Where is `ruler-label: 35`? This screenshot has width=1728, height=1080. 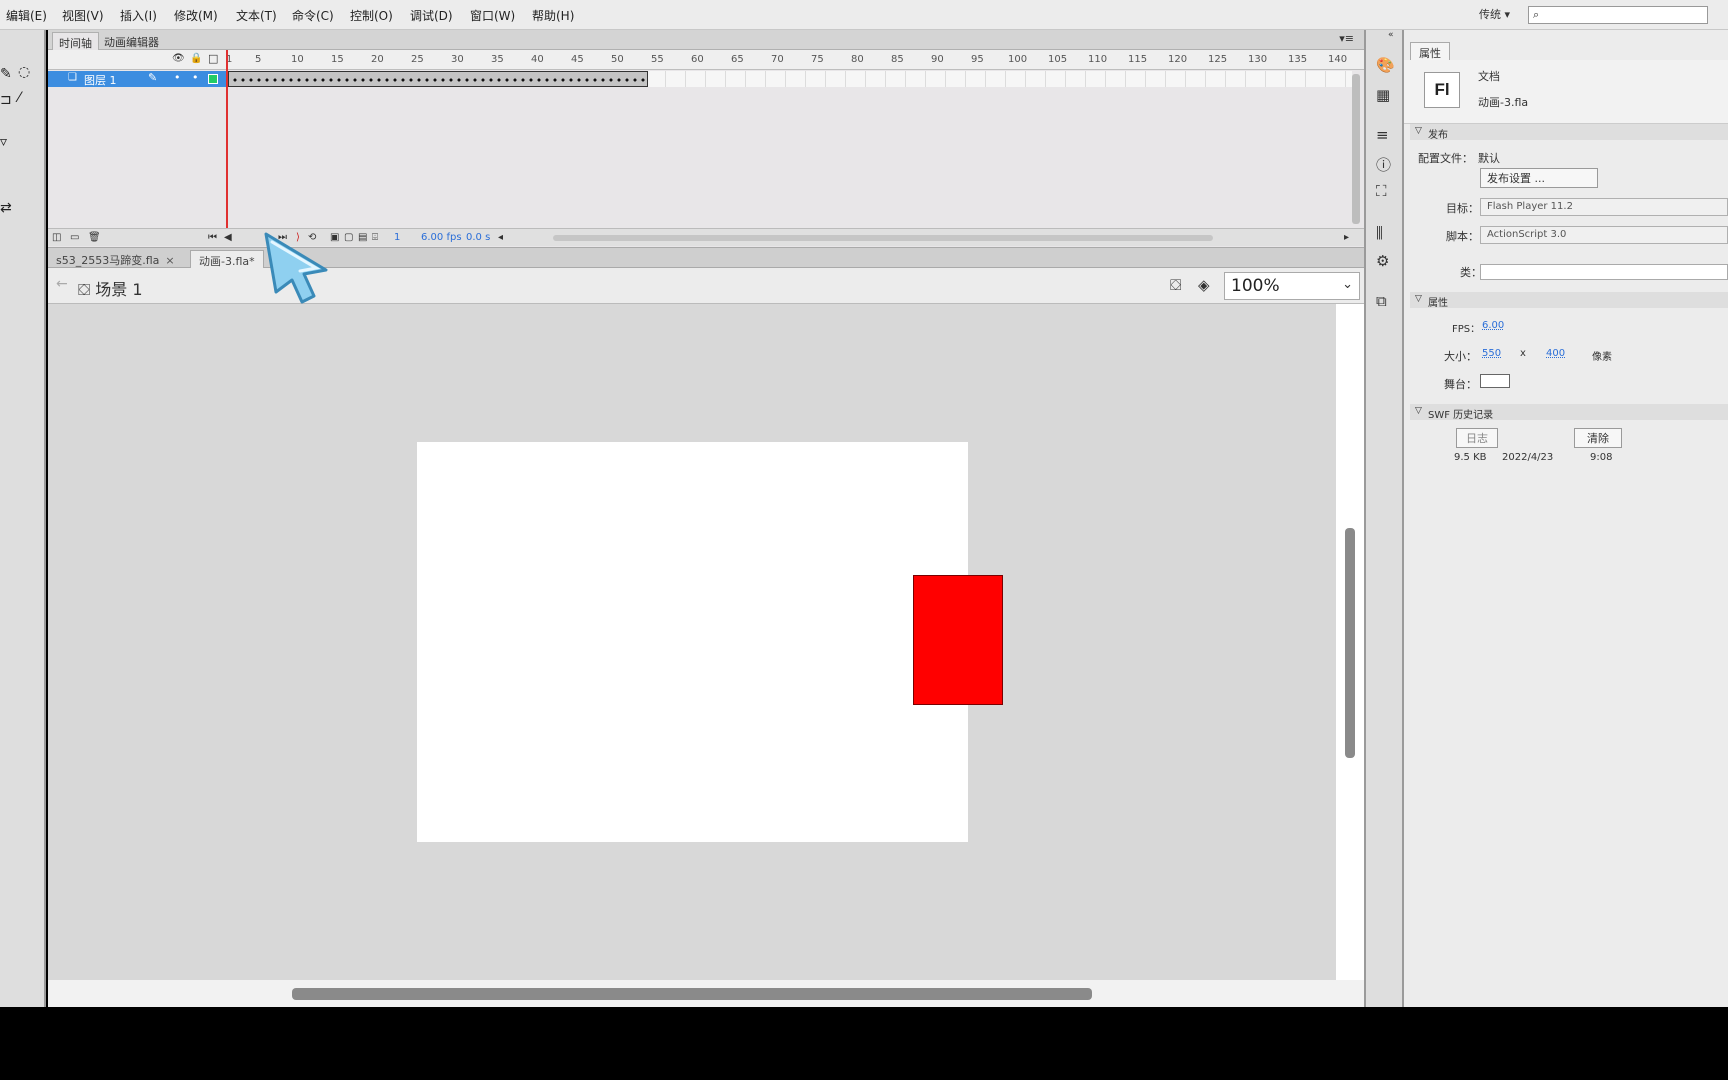
ruler-label: 35 is located at coordinates (497, 59).